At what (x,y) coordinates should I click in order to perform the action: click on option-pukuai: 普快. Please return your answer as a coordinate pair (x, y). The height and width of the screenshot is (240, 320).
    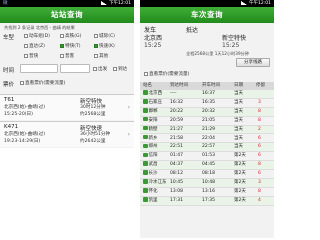
    Looking at the image, I should click on (31, 56).